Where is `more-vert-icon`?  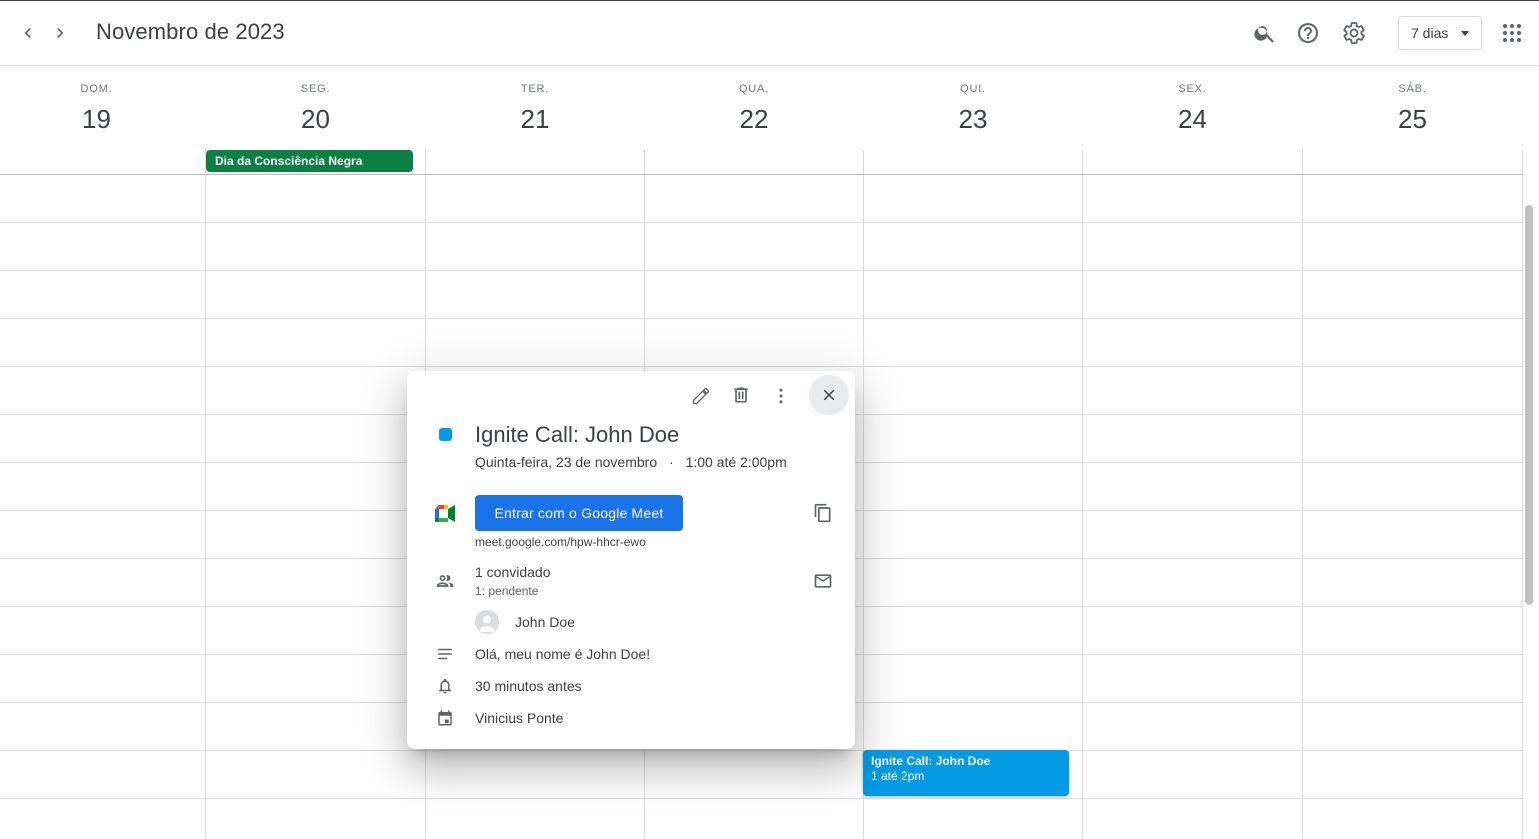 more-vert-icon is located at coordinates (781, 396).